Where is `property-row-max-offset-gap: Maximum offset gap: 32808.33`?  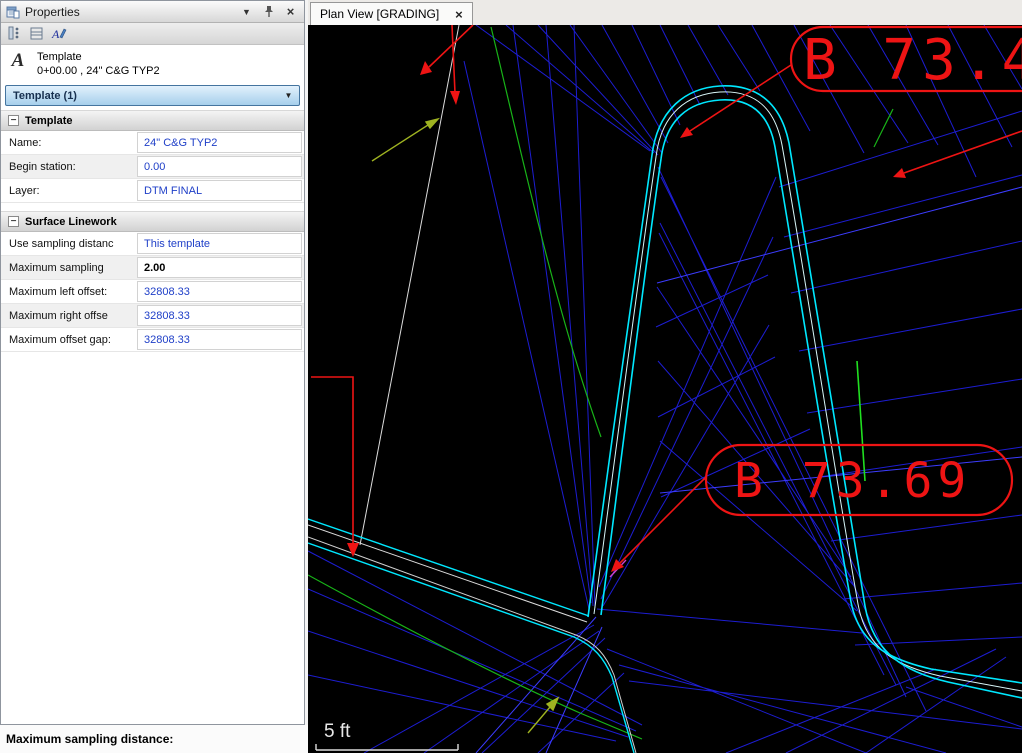 property-row-max-offset-gap: Maximum offset gap: 32808.33 is located at coordinates (152, 340).